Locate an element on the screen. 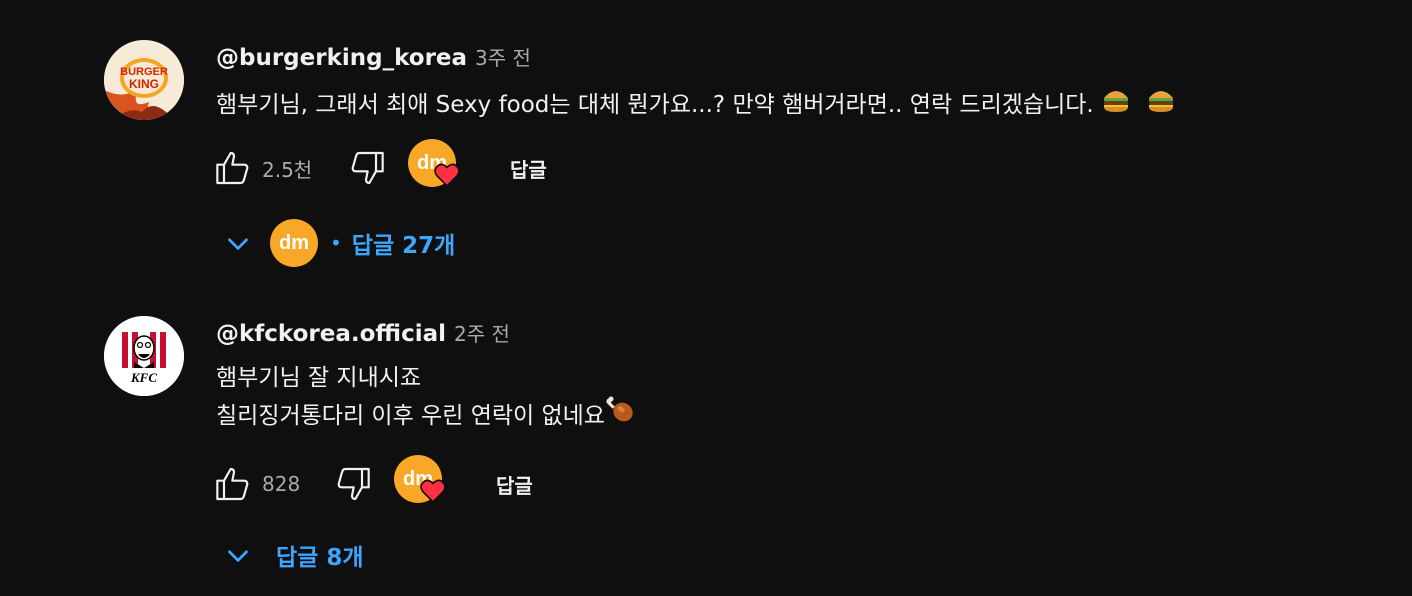 The height and width of the screenshot is (596, 1412). kfc-logo-icon: KFC is located at coordinates (144, 356).